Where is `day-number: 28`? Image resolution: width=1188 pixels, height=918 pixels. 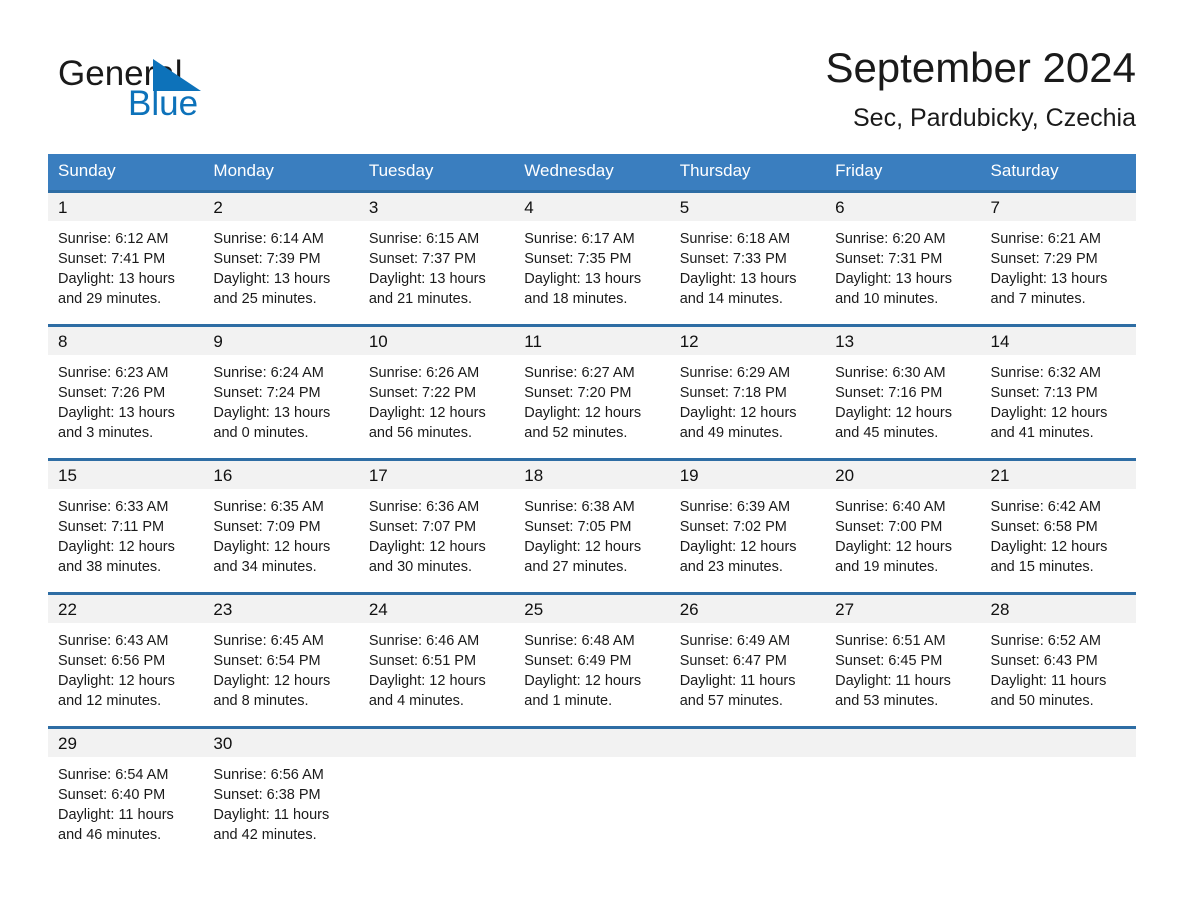
day-number: 28 is located at coordinates (1058, 608).